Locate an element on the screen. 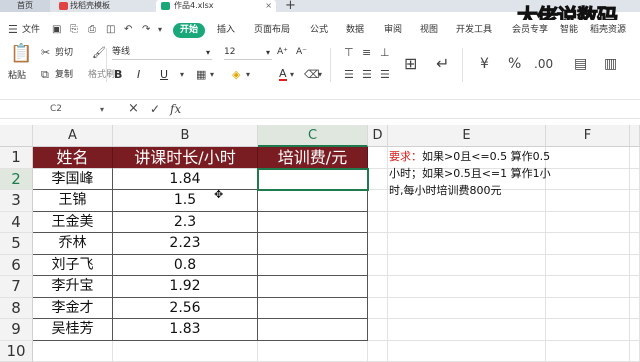  table-header-cell: 讲课时长/小时 is located at coordinates (185, 158).